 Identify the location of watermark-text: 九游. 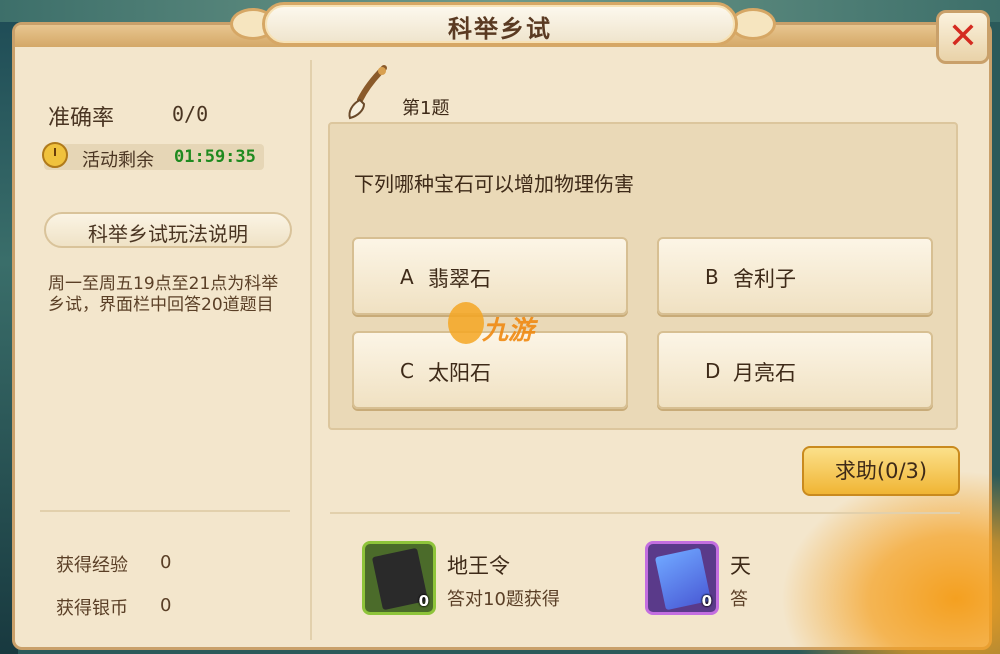
(508, 331).